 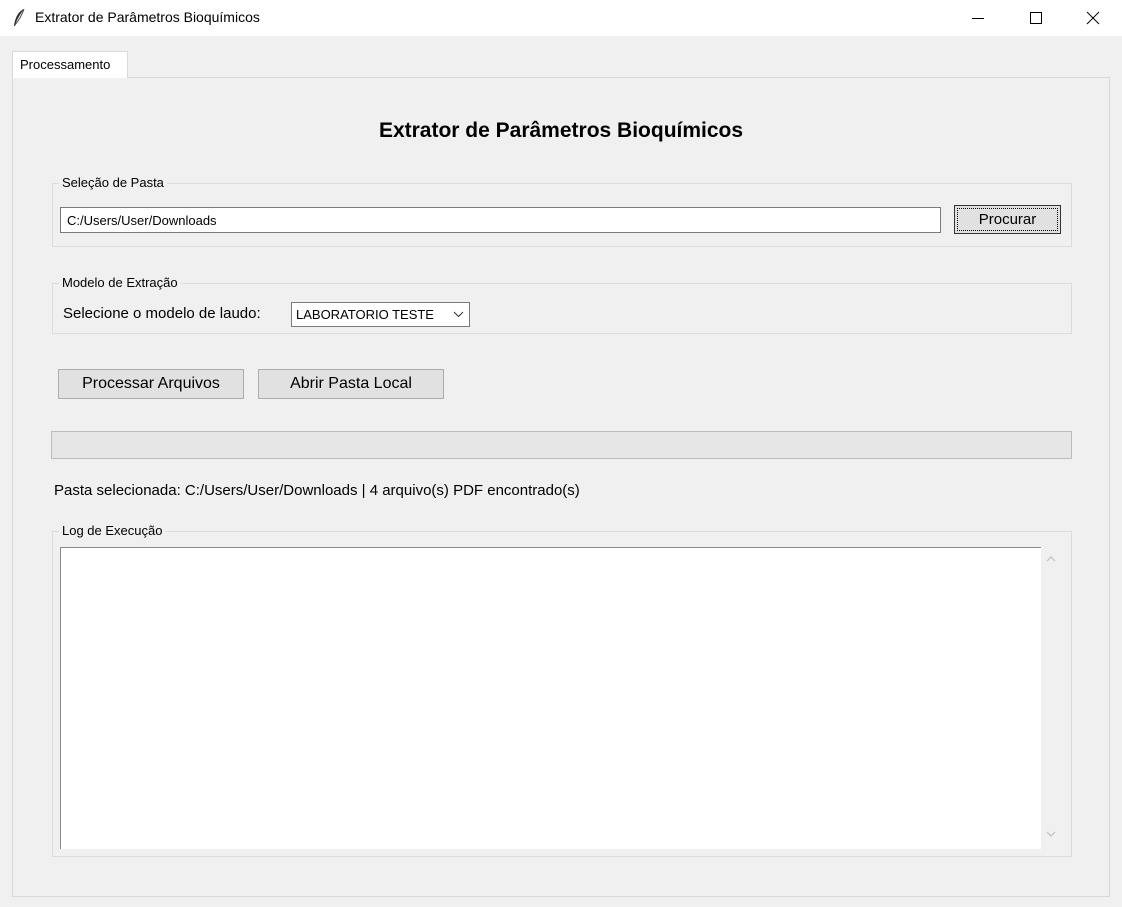 I want to click on folder-group-label: Seleção de Pasta, so click(x=113, y=183).